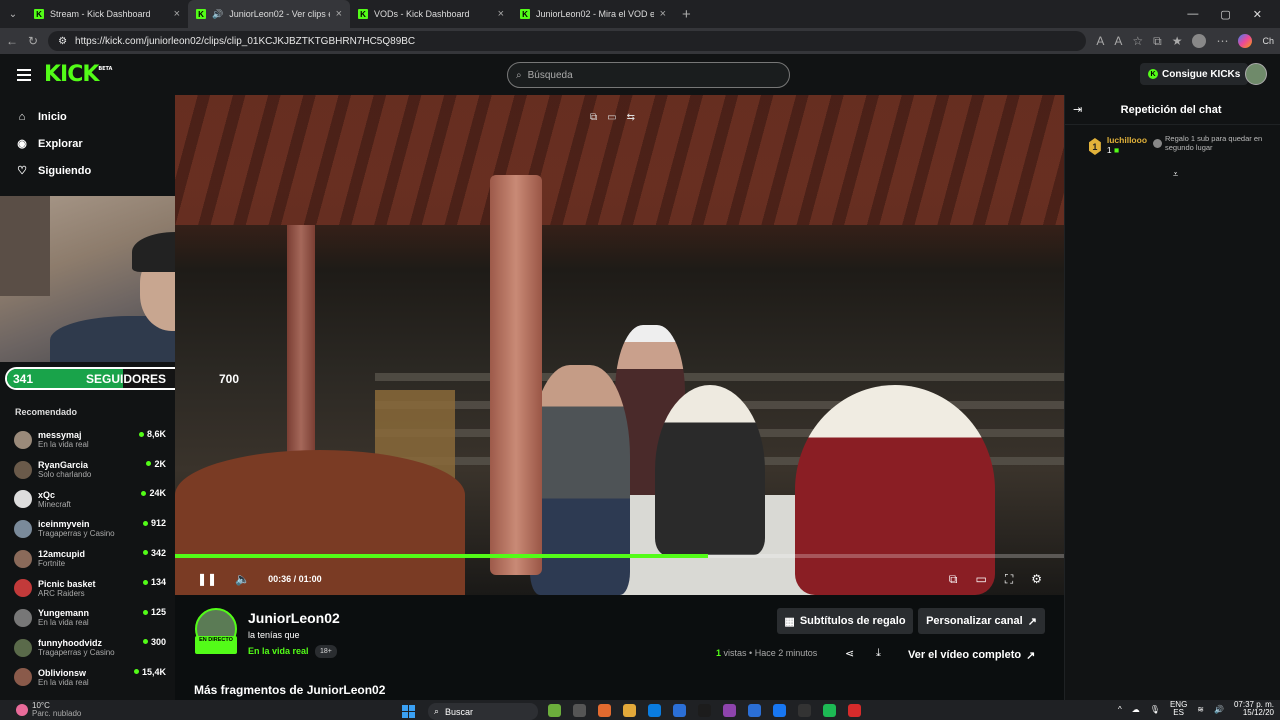 The height and width of the screenshot is (720, 1280). What do you see at coordinates (1120, 709) in the screenshot?
I see `tray-overflow-icon: ^` at bounding box center [1120, 709].